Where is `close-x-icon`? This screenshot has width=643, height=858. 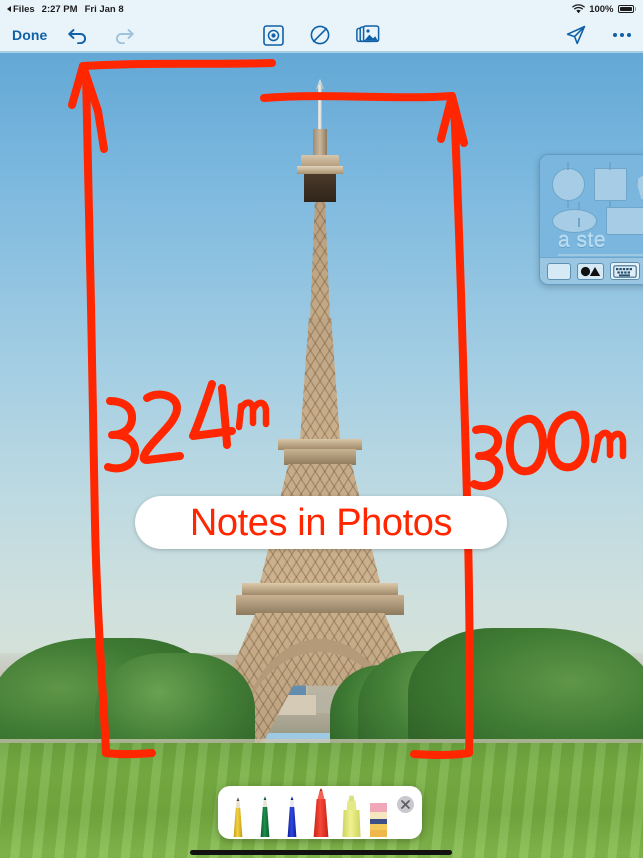 close-x-icon is located at coordinates (405, 804).